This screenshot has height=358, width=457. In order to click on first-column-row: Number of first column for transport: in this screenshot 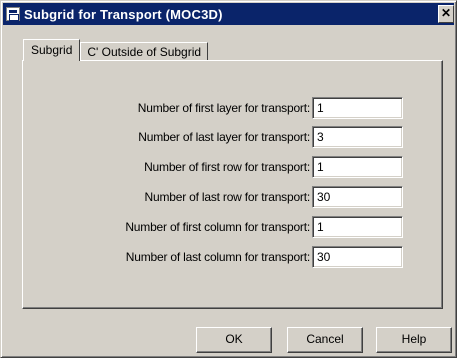, I will do `click(233, 227)`.